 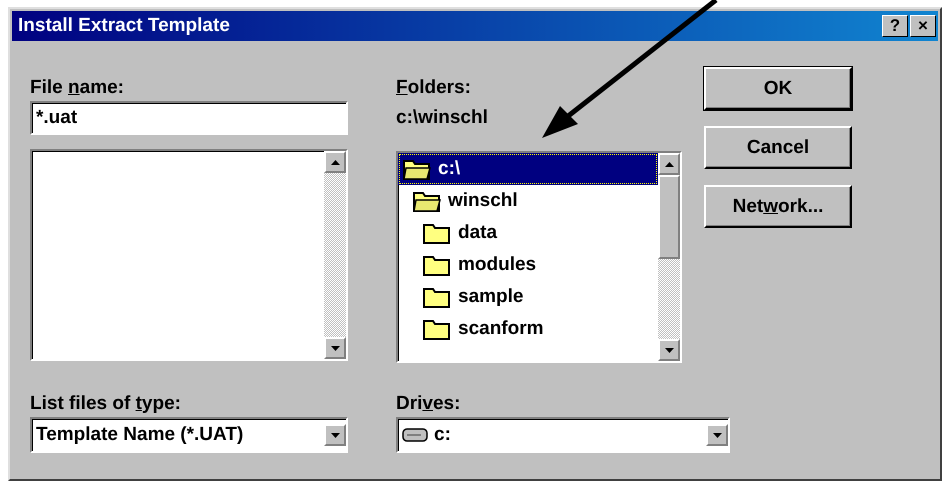 I want to click on dialog-button: Cancel, so click(x=778, y=147).